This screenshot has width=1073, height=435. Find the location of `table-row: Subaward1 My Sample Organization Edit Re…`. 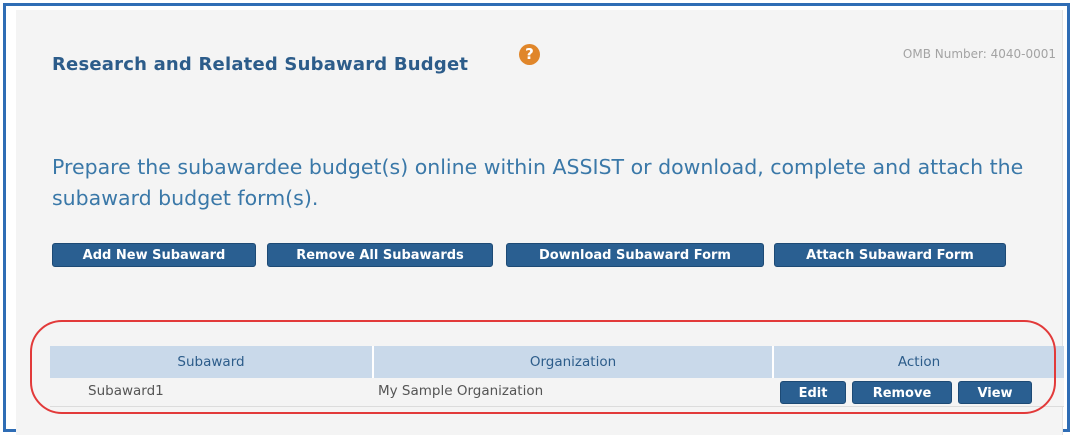

table-row: Subaward1 My Sample Organization Edit Re… is located at coordinates (557, 392).